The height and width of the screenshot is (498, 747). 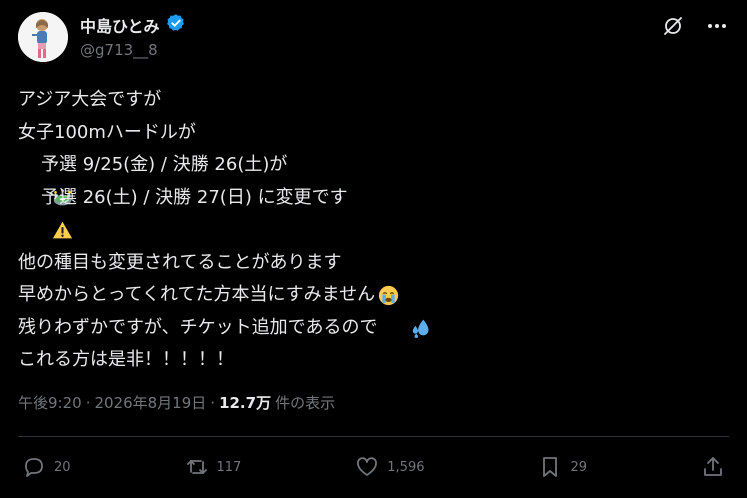 What do you see at coordinates (107, 132) in the screenshot?
I see `tweet-line: 女子100mハードルが` at bounding box center [107, 132].